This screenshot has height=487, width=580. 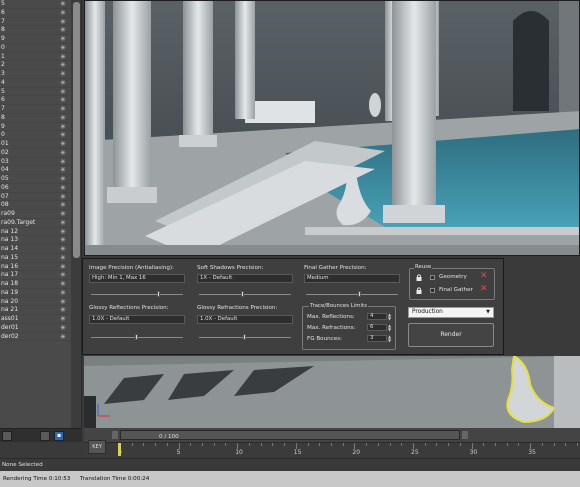 What do you see at coordinates (389, 339) in the screenshot?
I see `fg-bounces-spinner-arrows: ▲ ▼` at bounding box center [389, 339].